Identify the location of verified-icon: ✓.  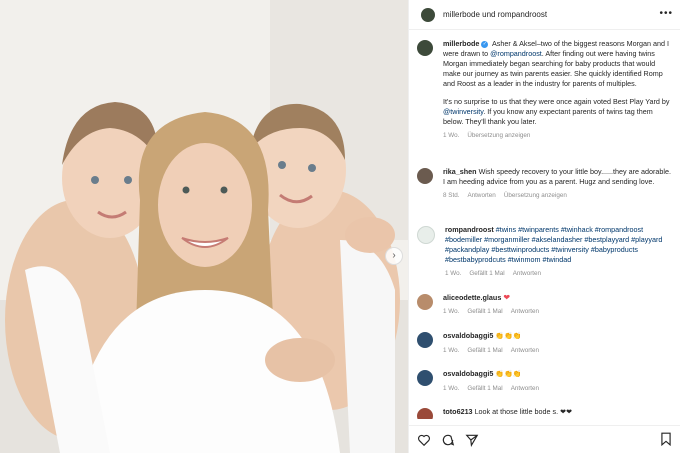
(485, 44).